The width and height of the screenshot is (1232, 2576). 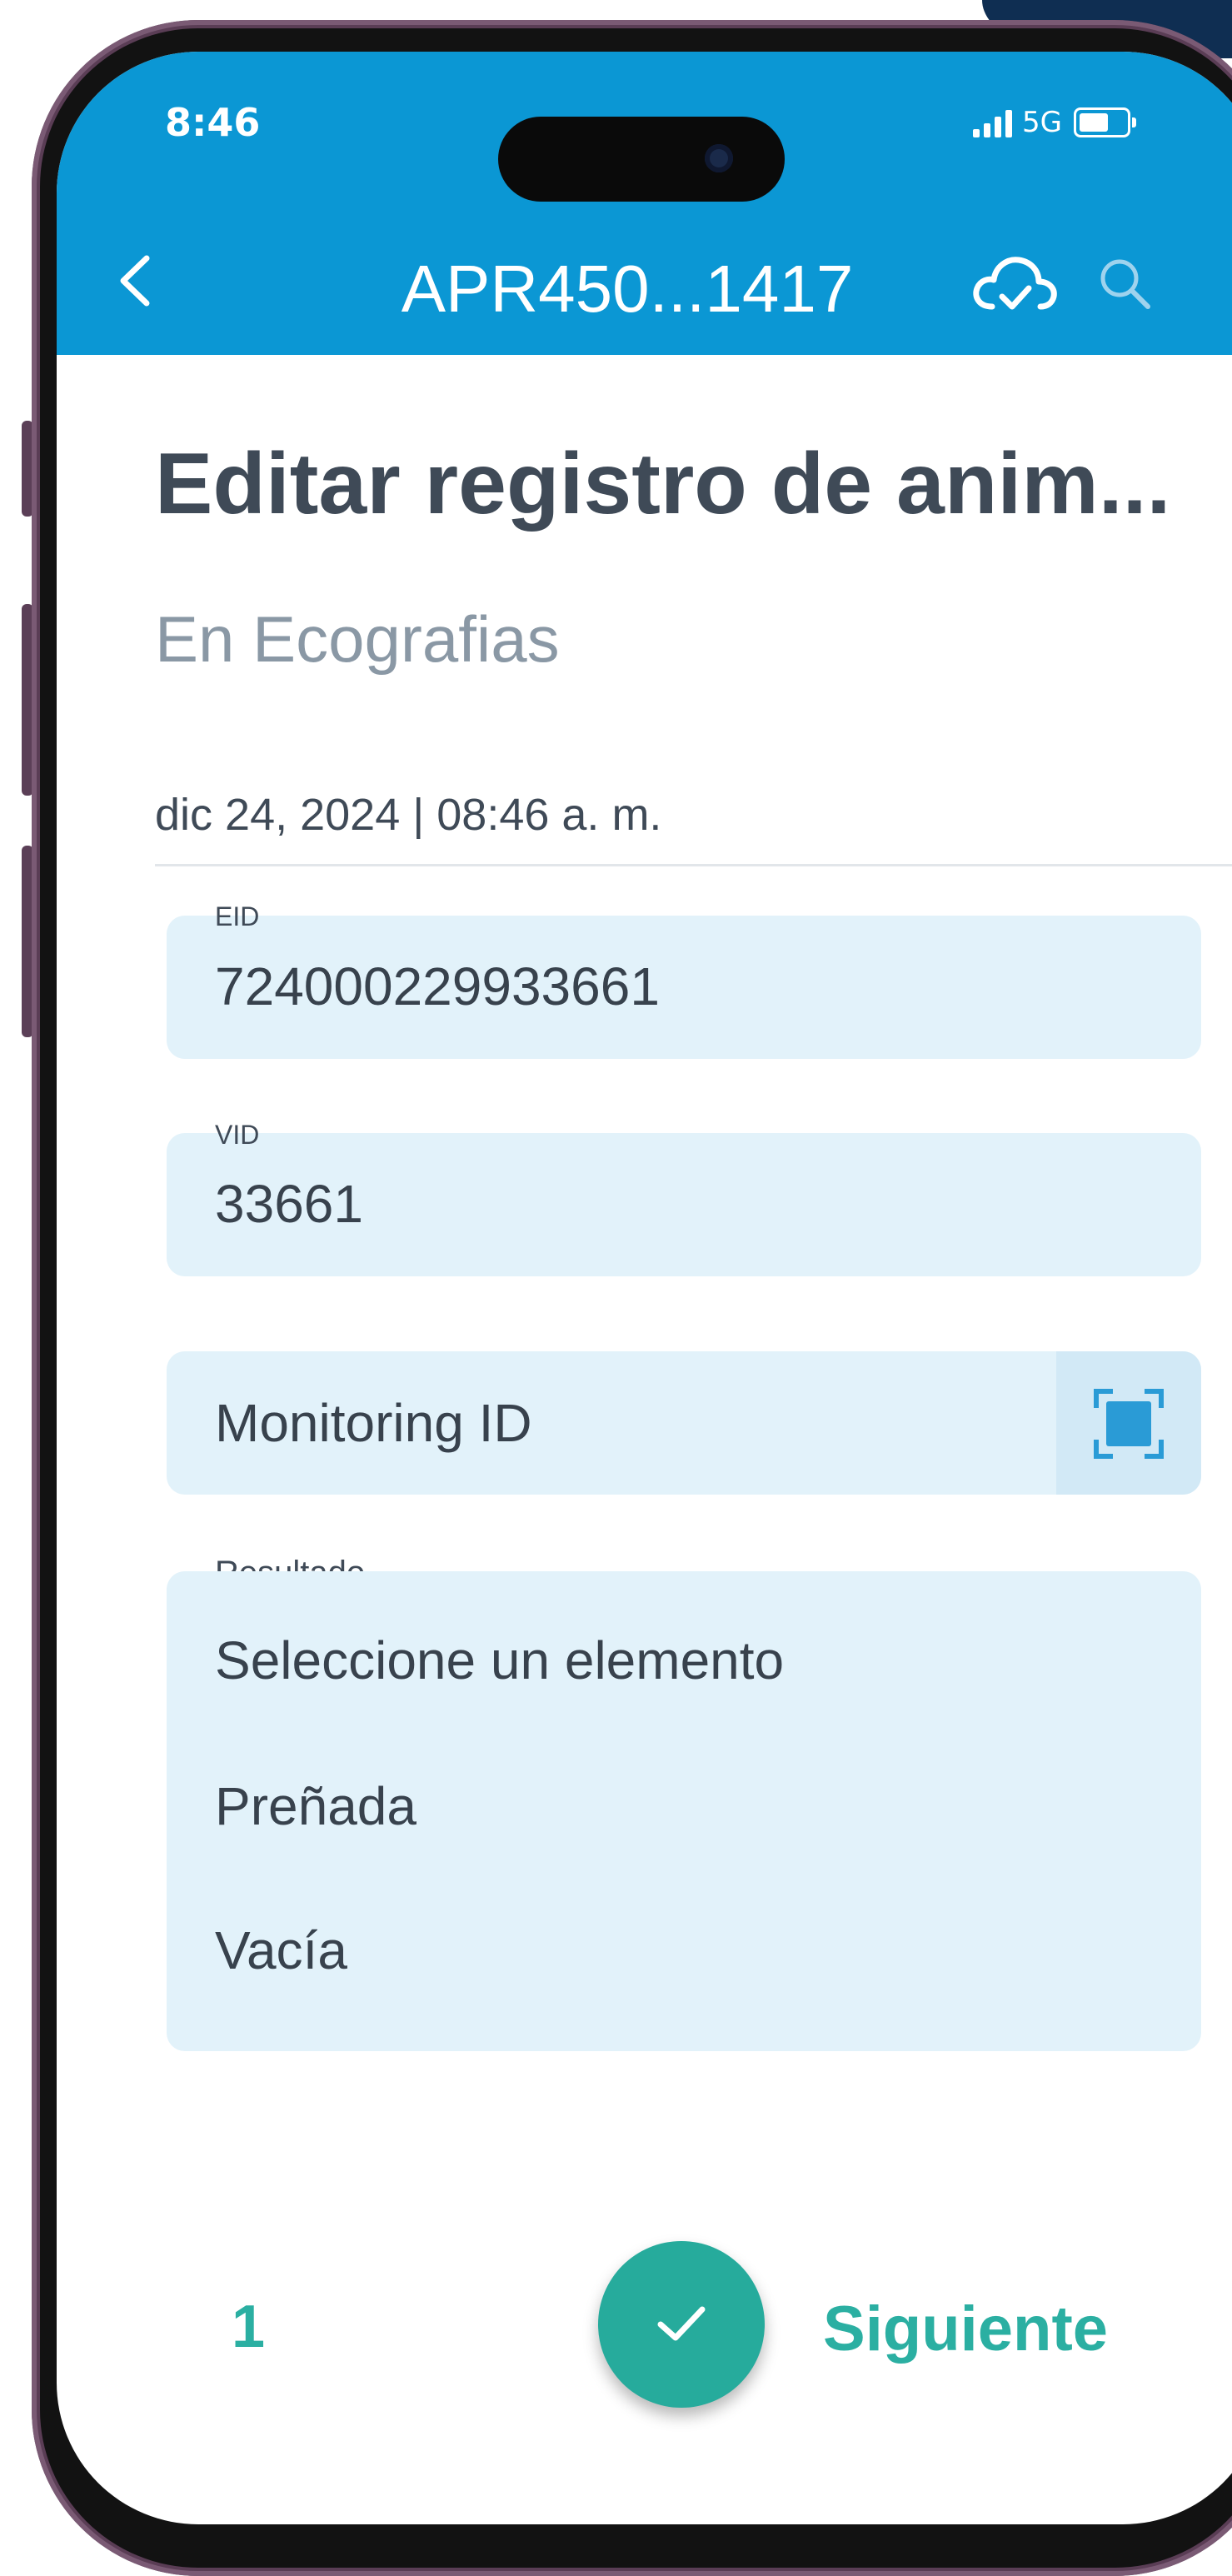 What do you see at coordinates (1125, 284) in the screenshot?
I see `search-icon` at bounding box center [1125, 284].